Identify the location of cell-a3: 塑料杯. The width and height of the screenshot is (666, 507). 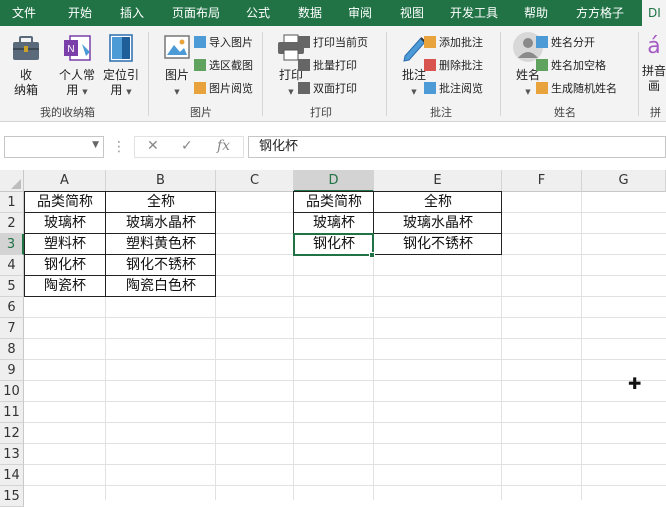
(65, 244).